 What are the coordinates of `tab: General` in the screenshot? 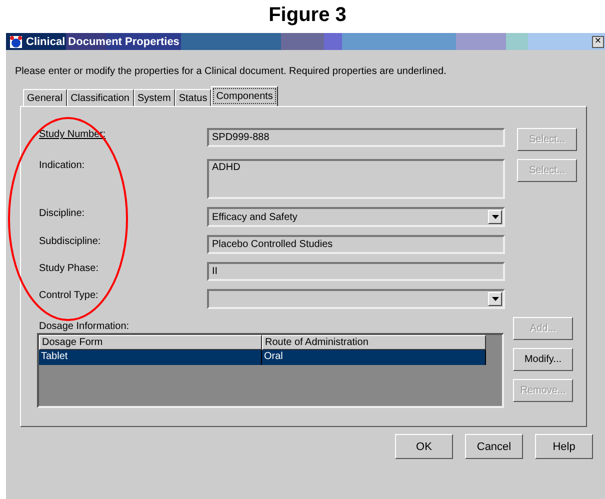 It's located at (45, 97).